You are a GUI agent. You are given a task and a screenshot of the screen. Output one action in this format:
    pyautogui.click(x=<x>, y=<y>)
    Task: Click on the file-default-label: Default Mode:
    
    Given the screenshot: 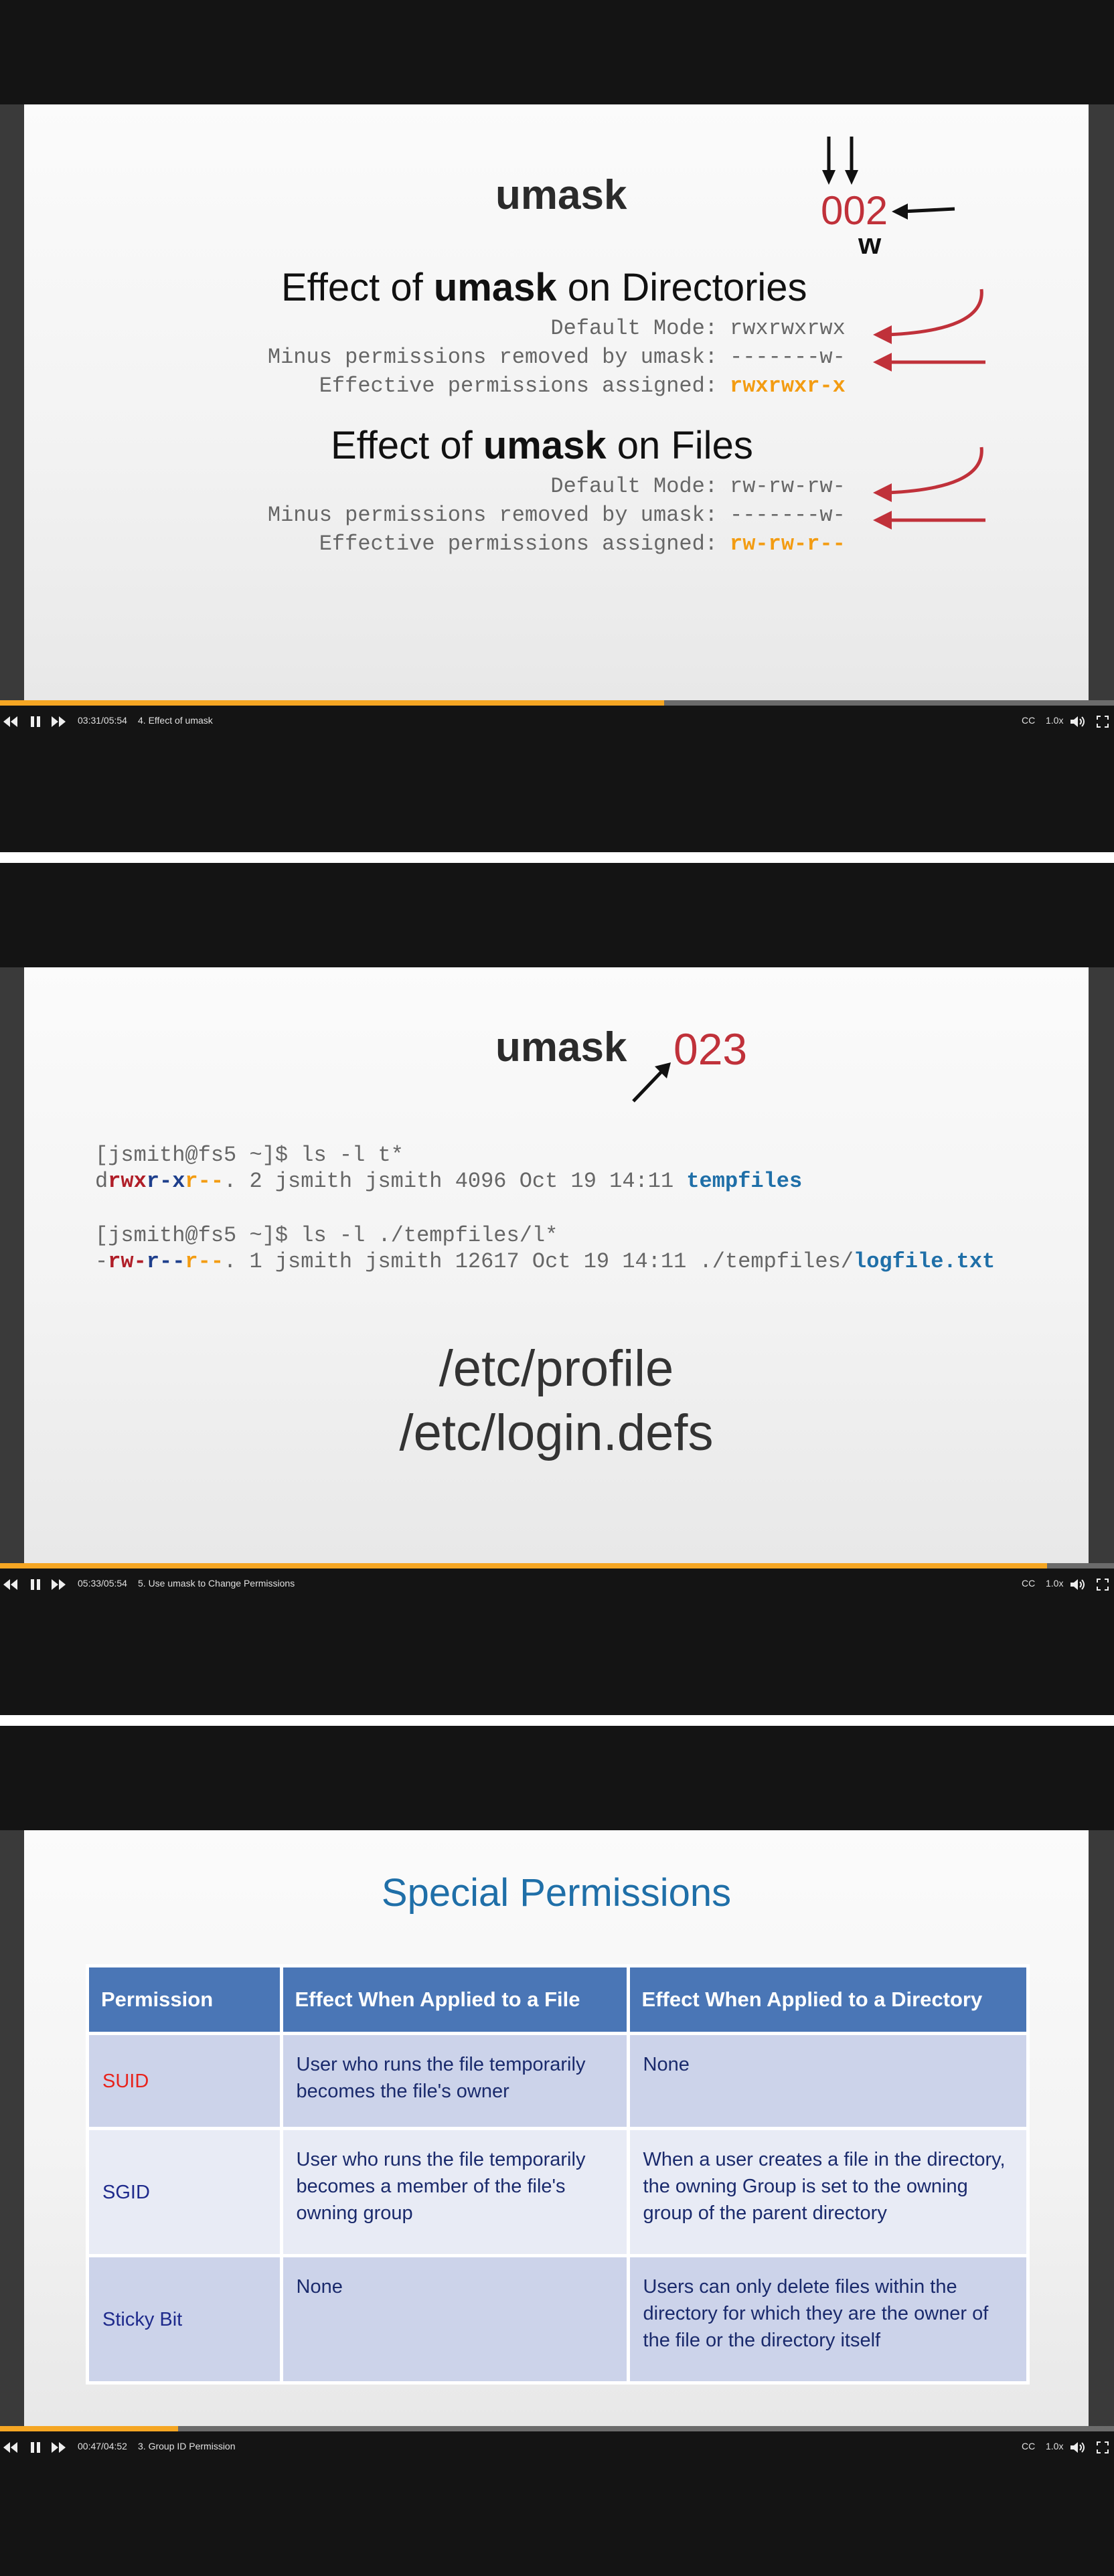 What is the action you would take?
    pyautogui.click(x=634, y=487)
    